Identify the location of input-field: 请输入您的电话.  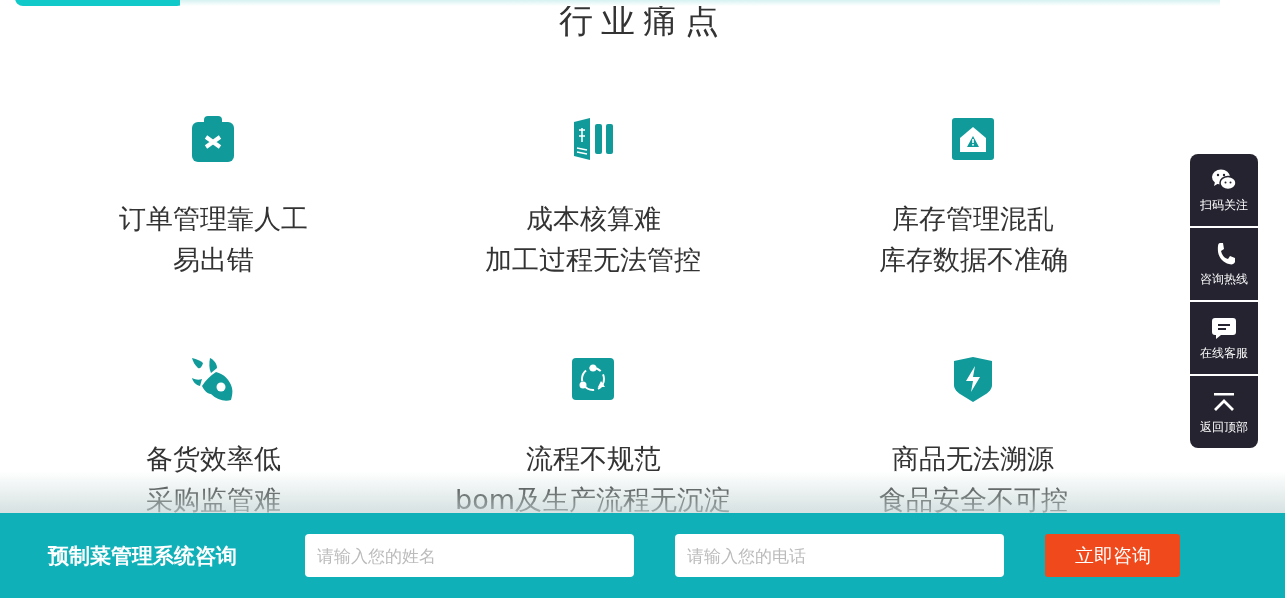
(839, 555).